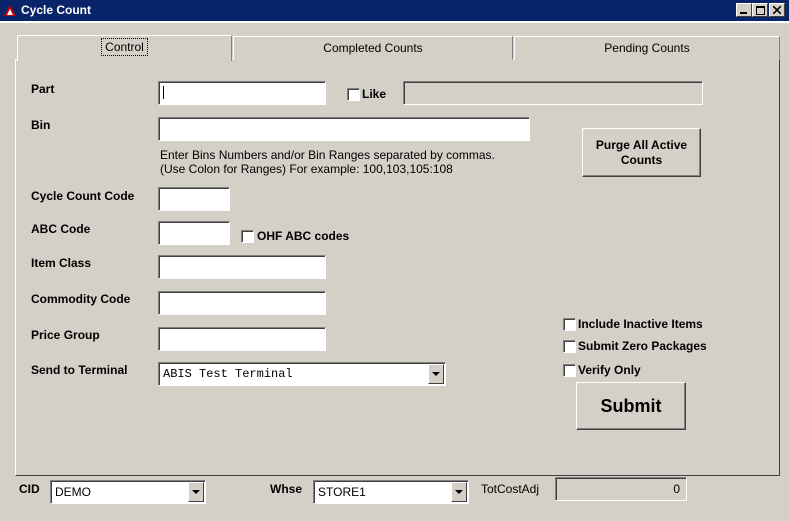  I want to click on cid-select: DEMO, so click(128, 492).